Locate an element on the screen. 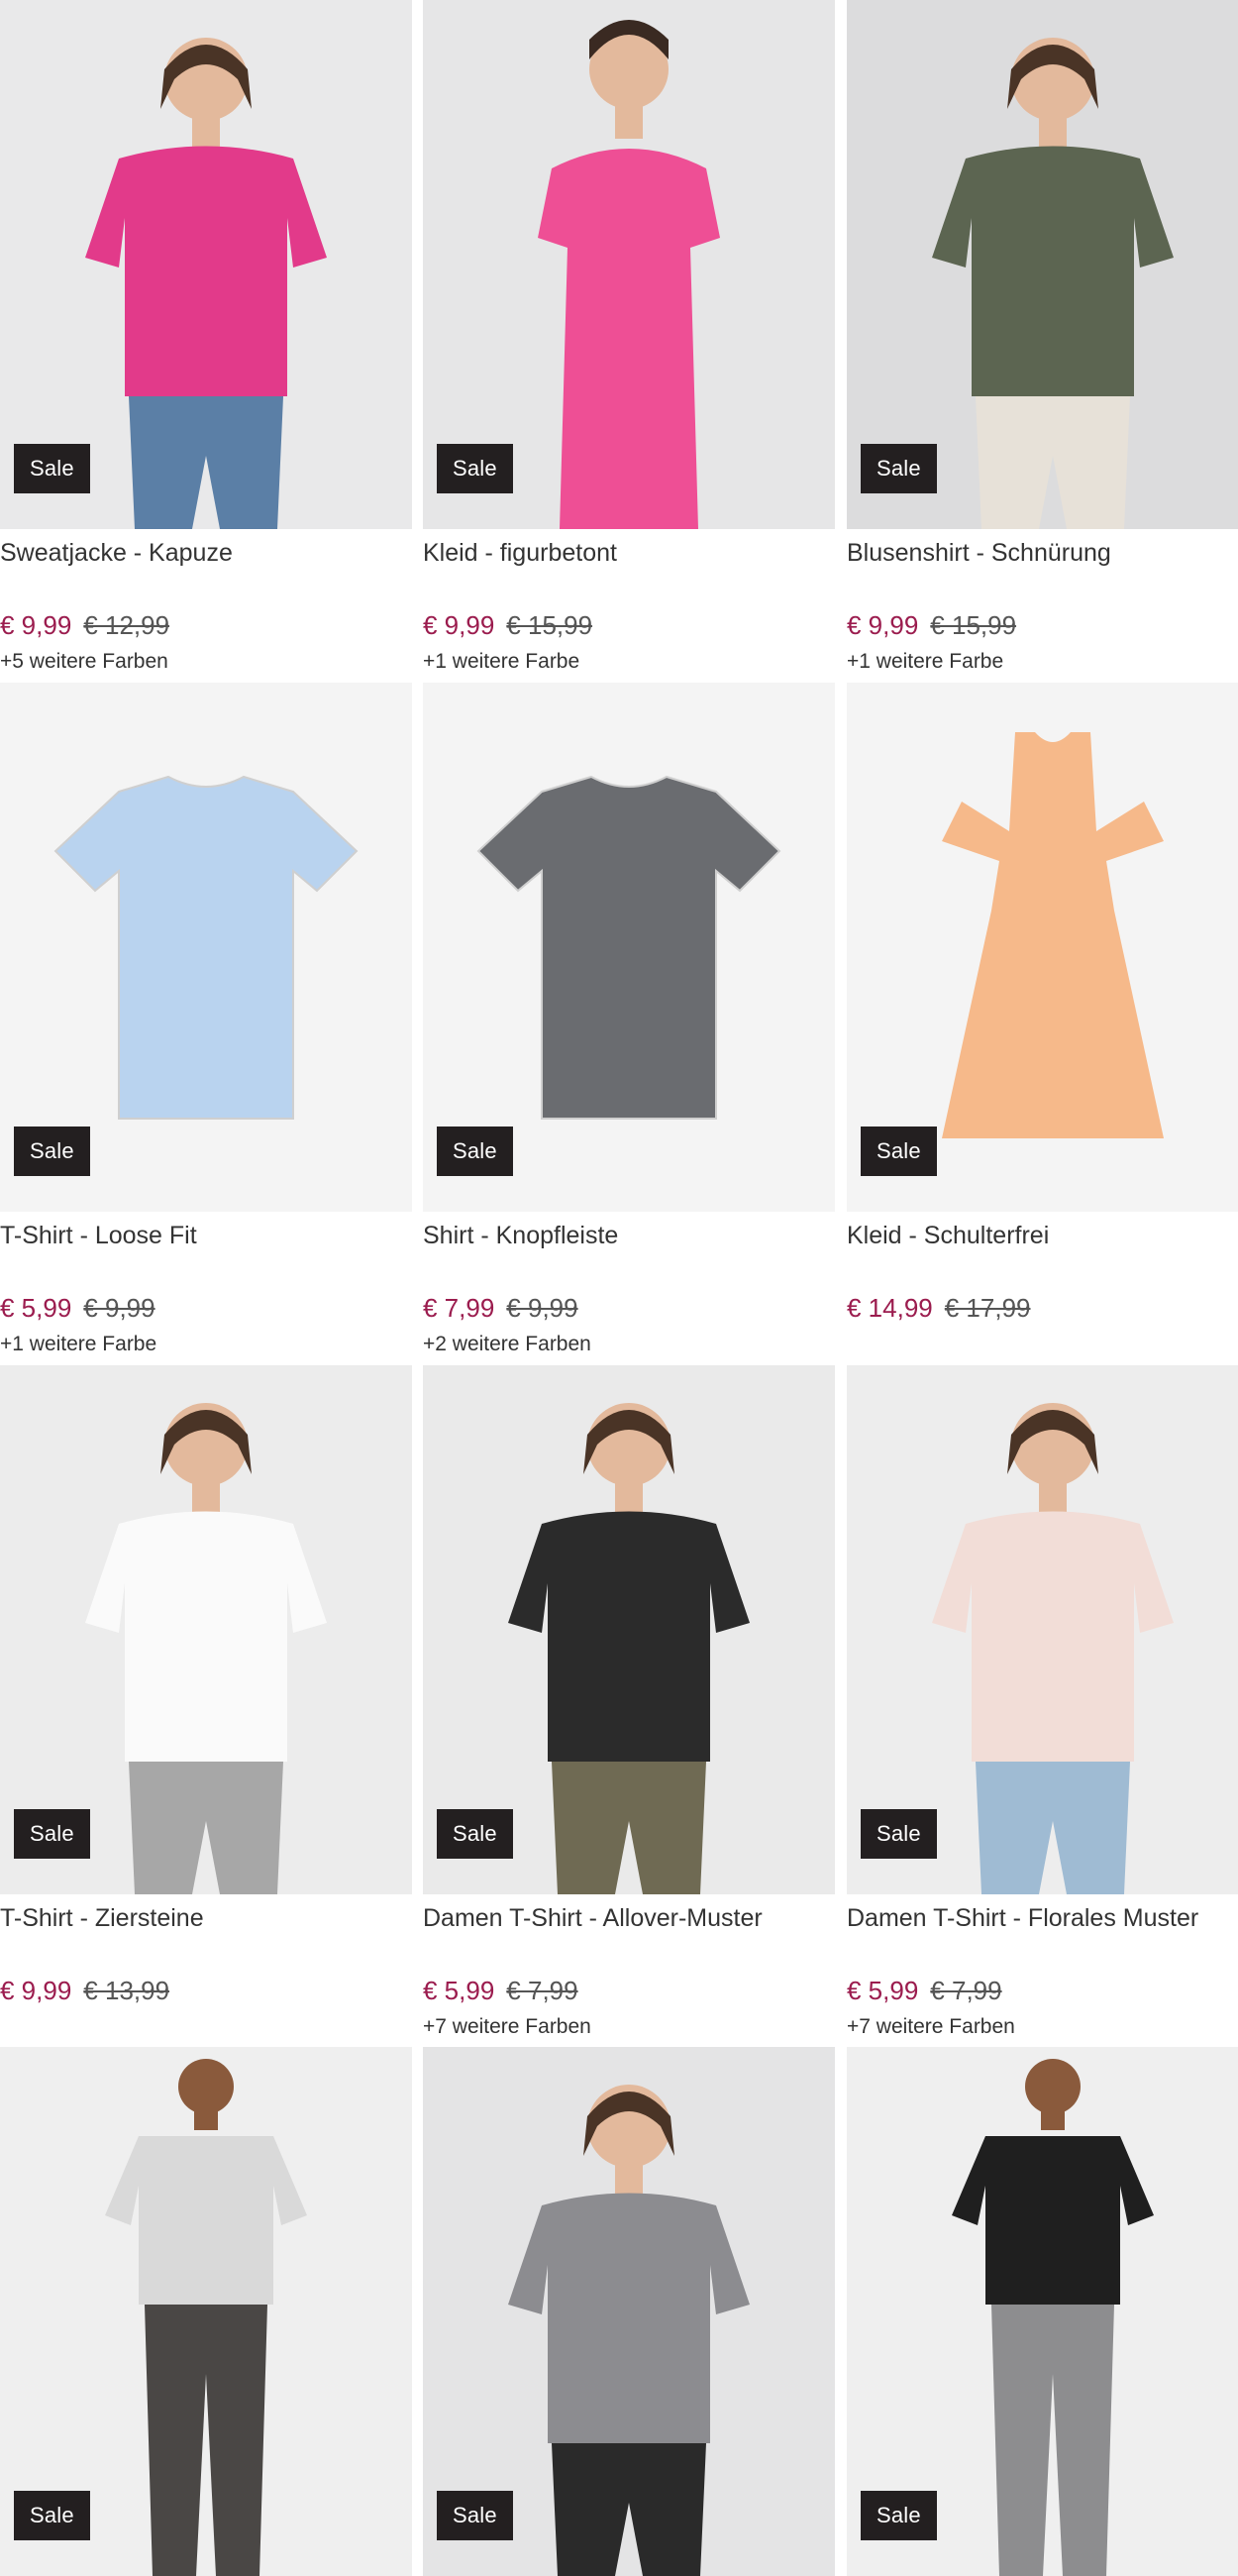  price-row: € 7,99 € 9,99 is located at coordinates (500, 1308).